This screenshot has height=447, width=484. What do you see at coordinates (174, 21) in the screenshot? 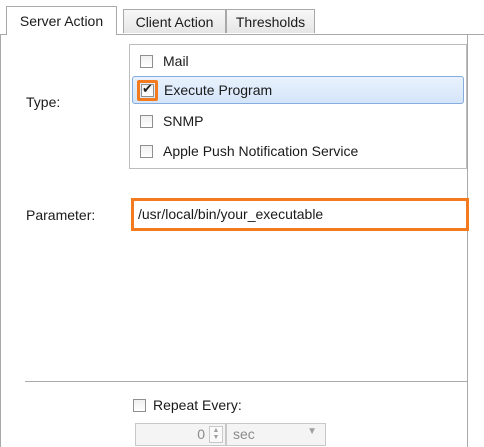
I see `tab-client-action: Client Action` at bounding box center [174, 21].